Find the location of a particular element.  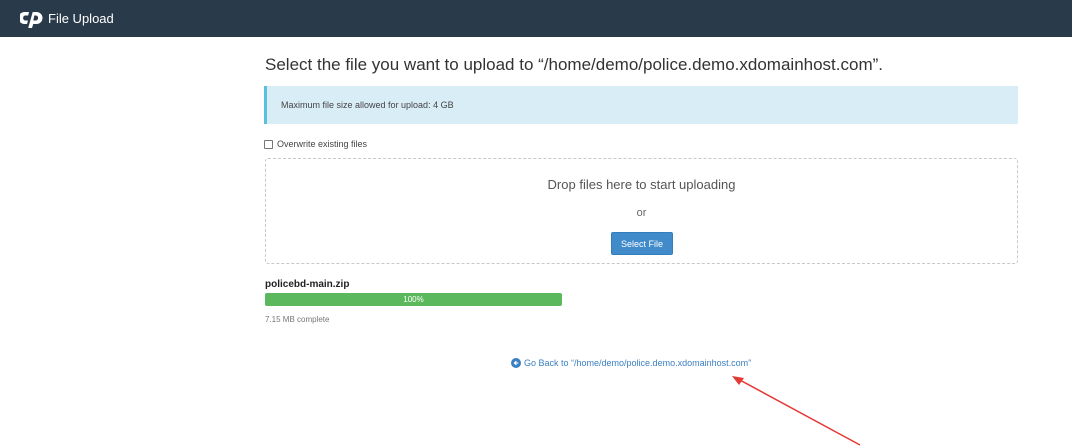

cpanel-logo-icon is located at coordinates (32, 19).